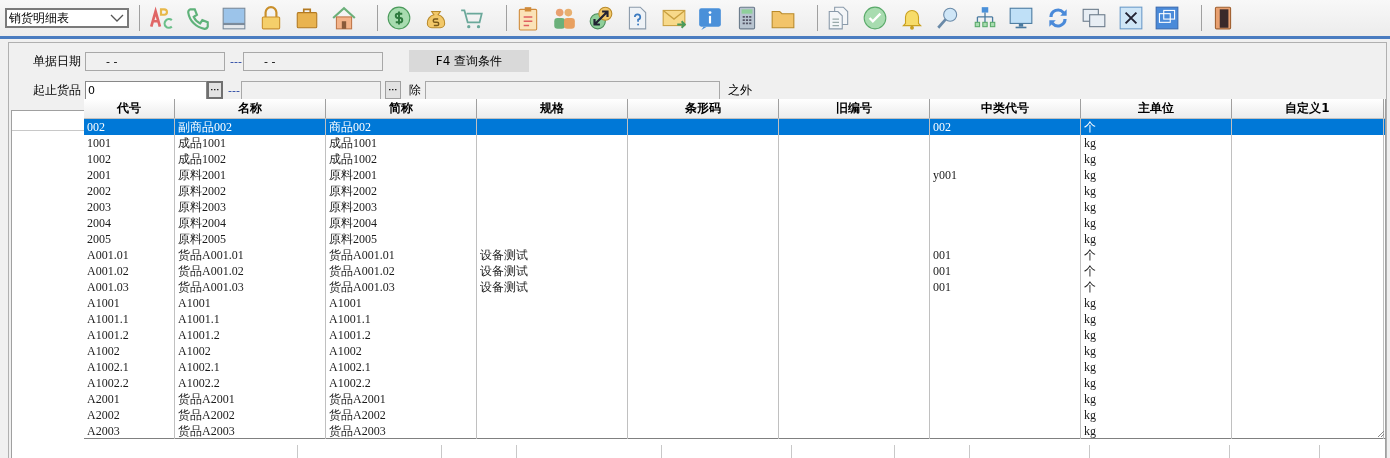 Image resolution: width=1390 pixels, height=458 pixels. I want to click on table-cell: 副商品002, so click(205, 127).